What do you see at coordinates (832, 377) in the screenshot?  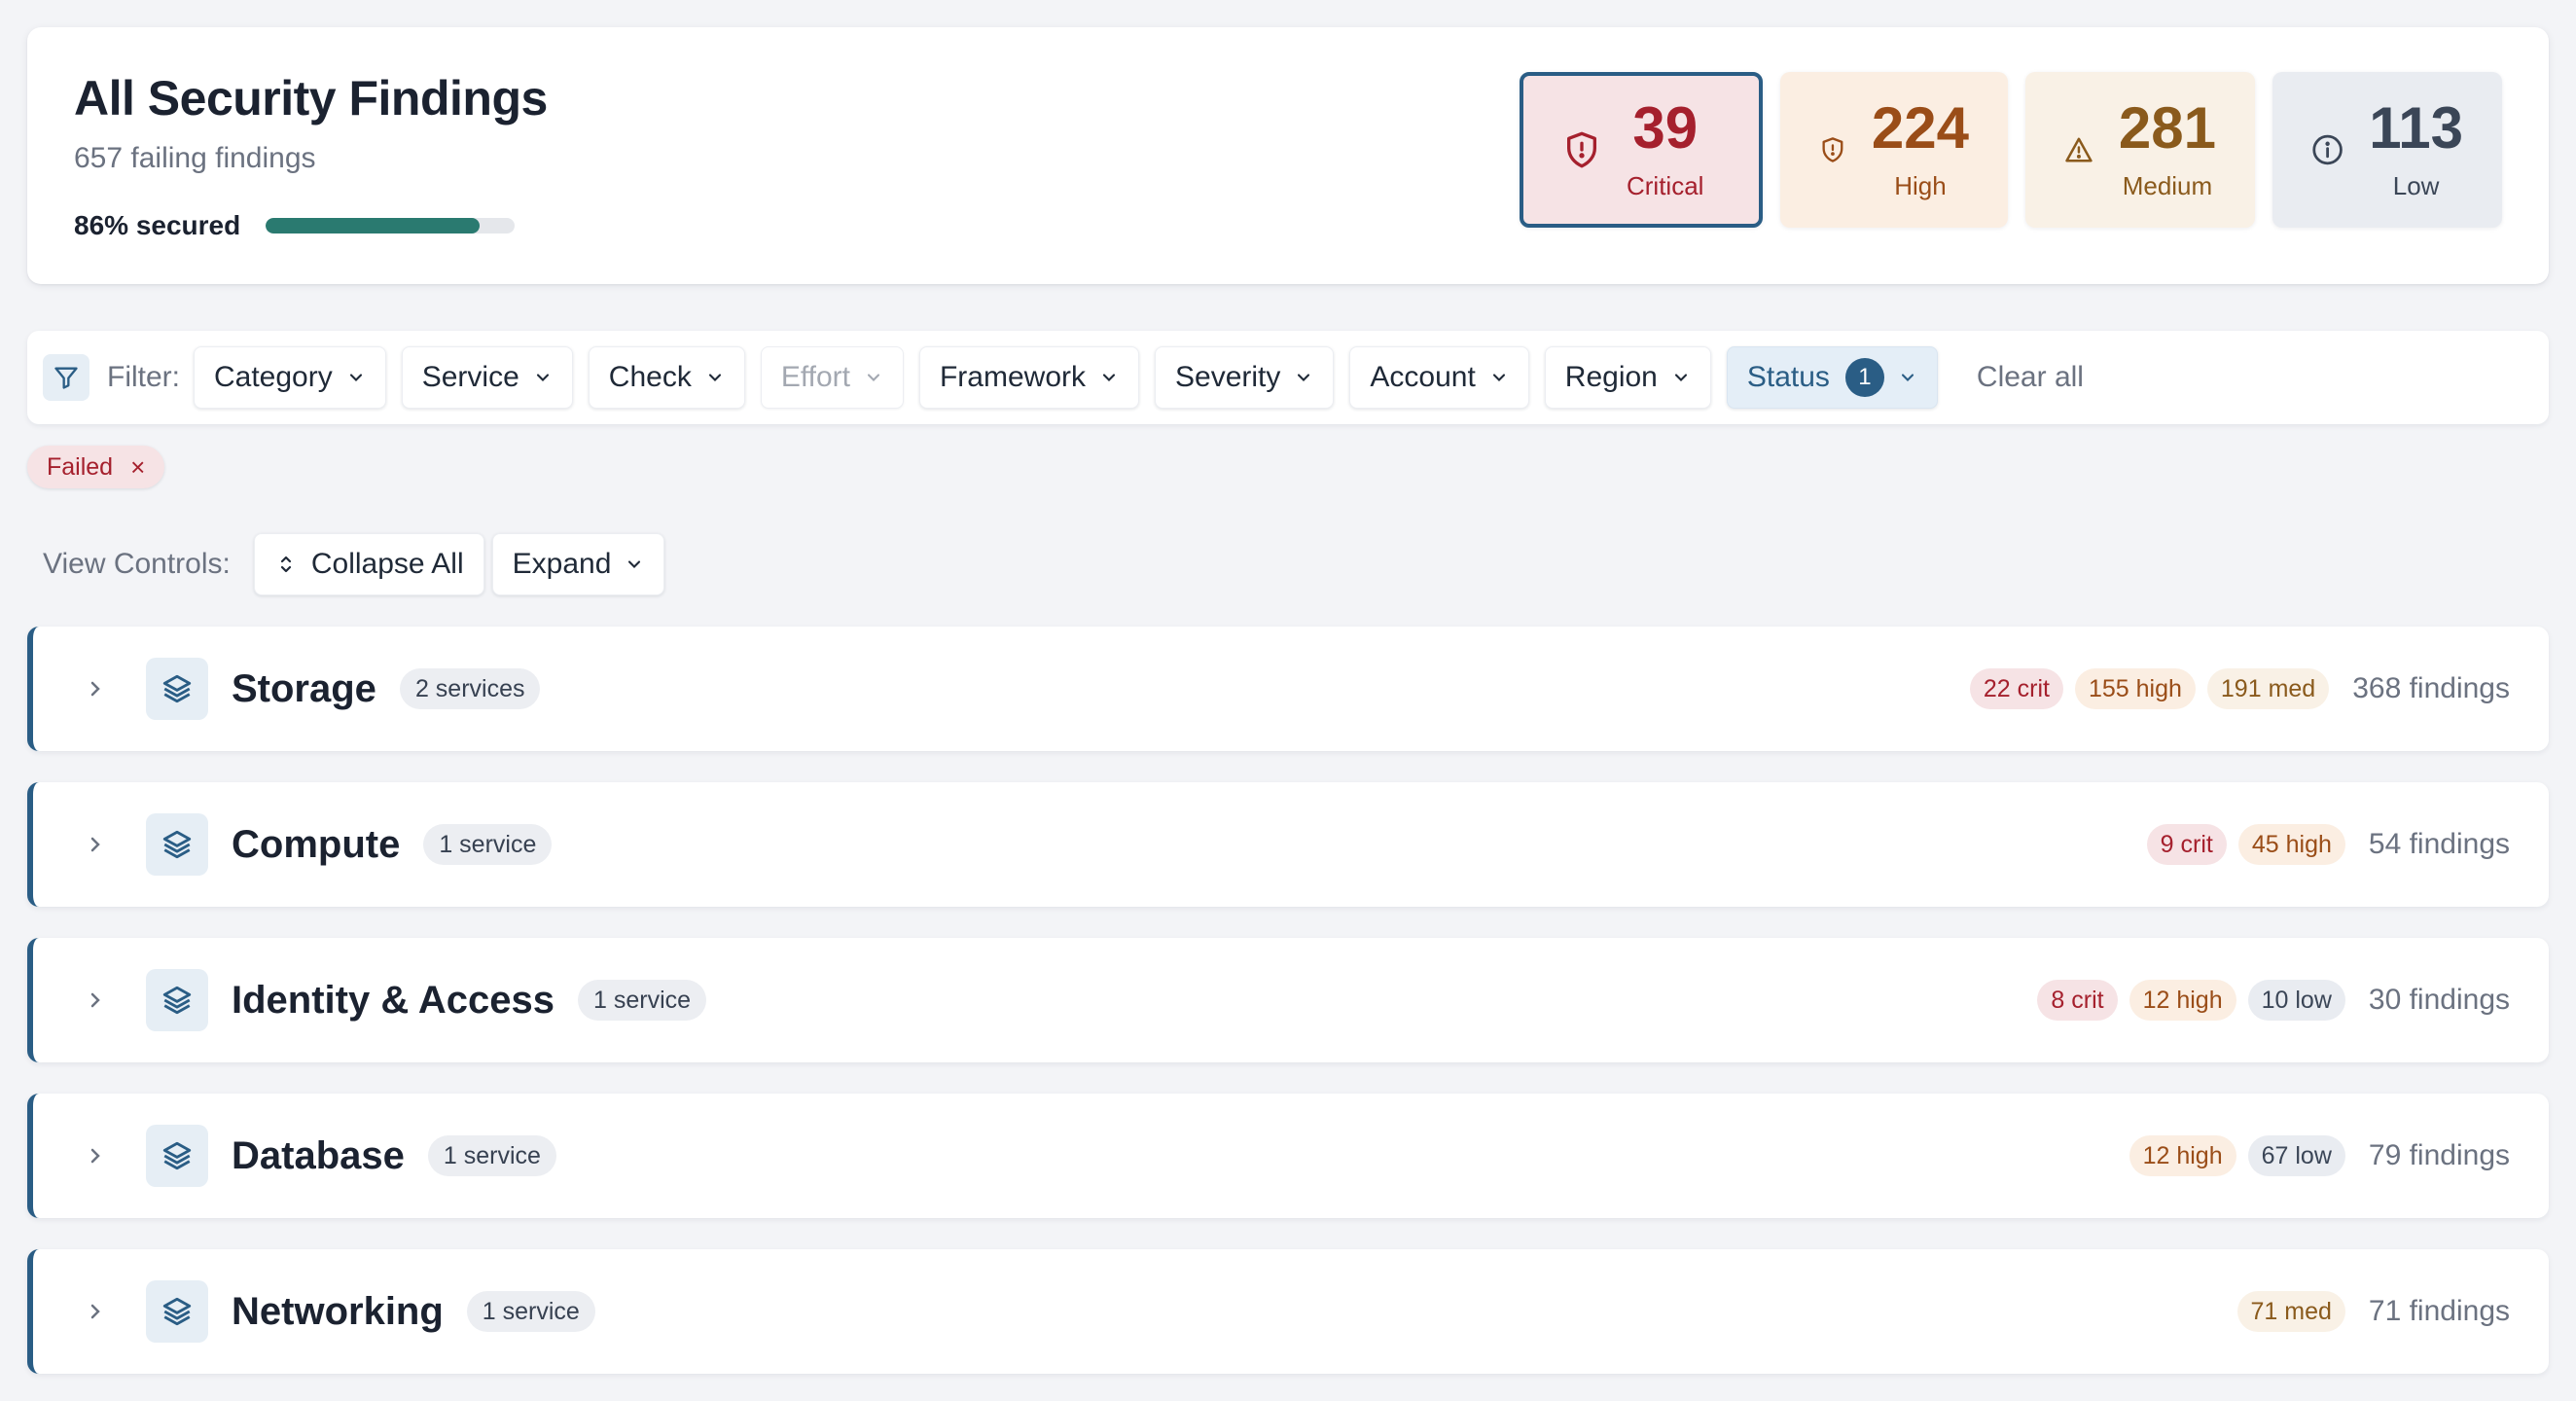 I see `filter-effort-dropdown: Effort` at bounding box center [832, 377].